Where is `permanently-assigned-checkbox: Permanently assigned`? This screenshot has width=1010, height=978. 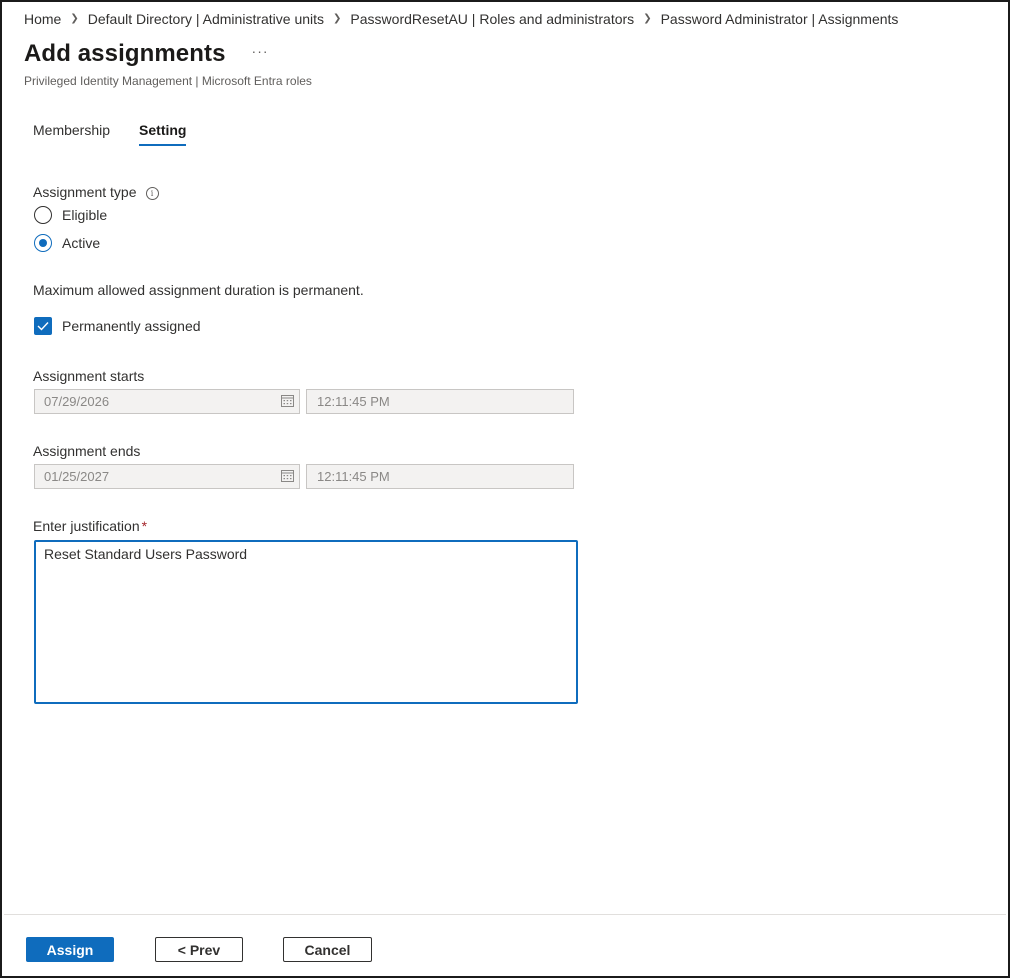
permanently-assigned-checkbox: Permanently assigned is located at coordinates (117, 326).